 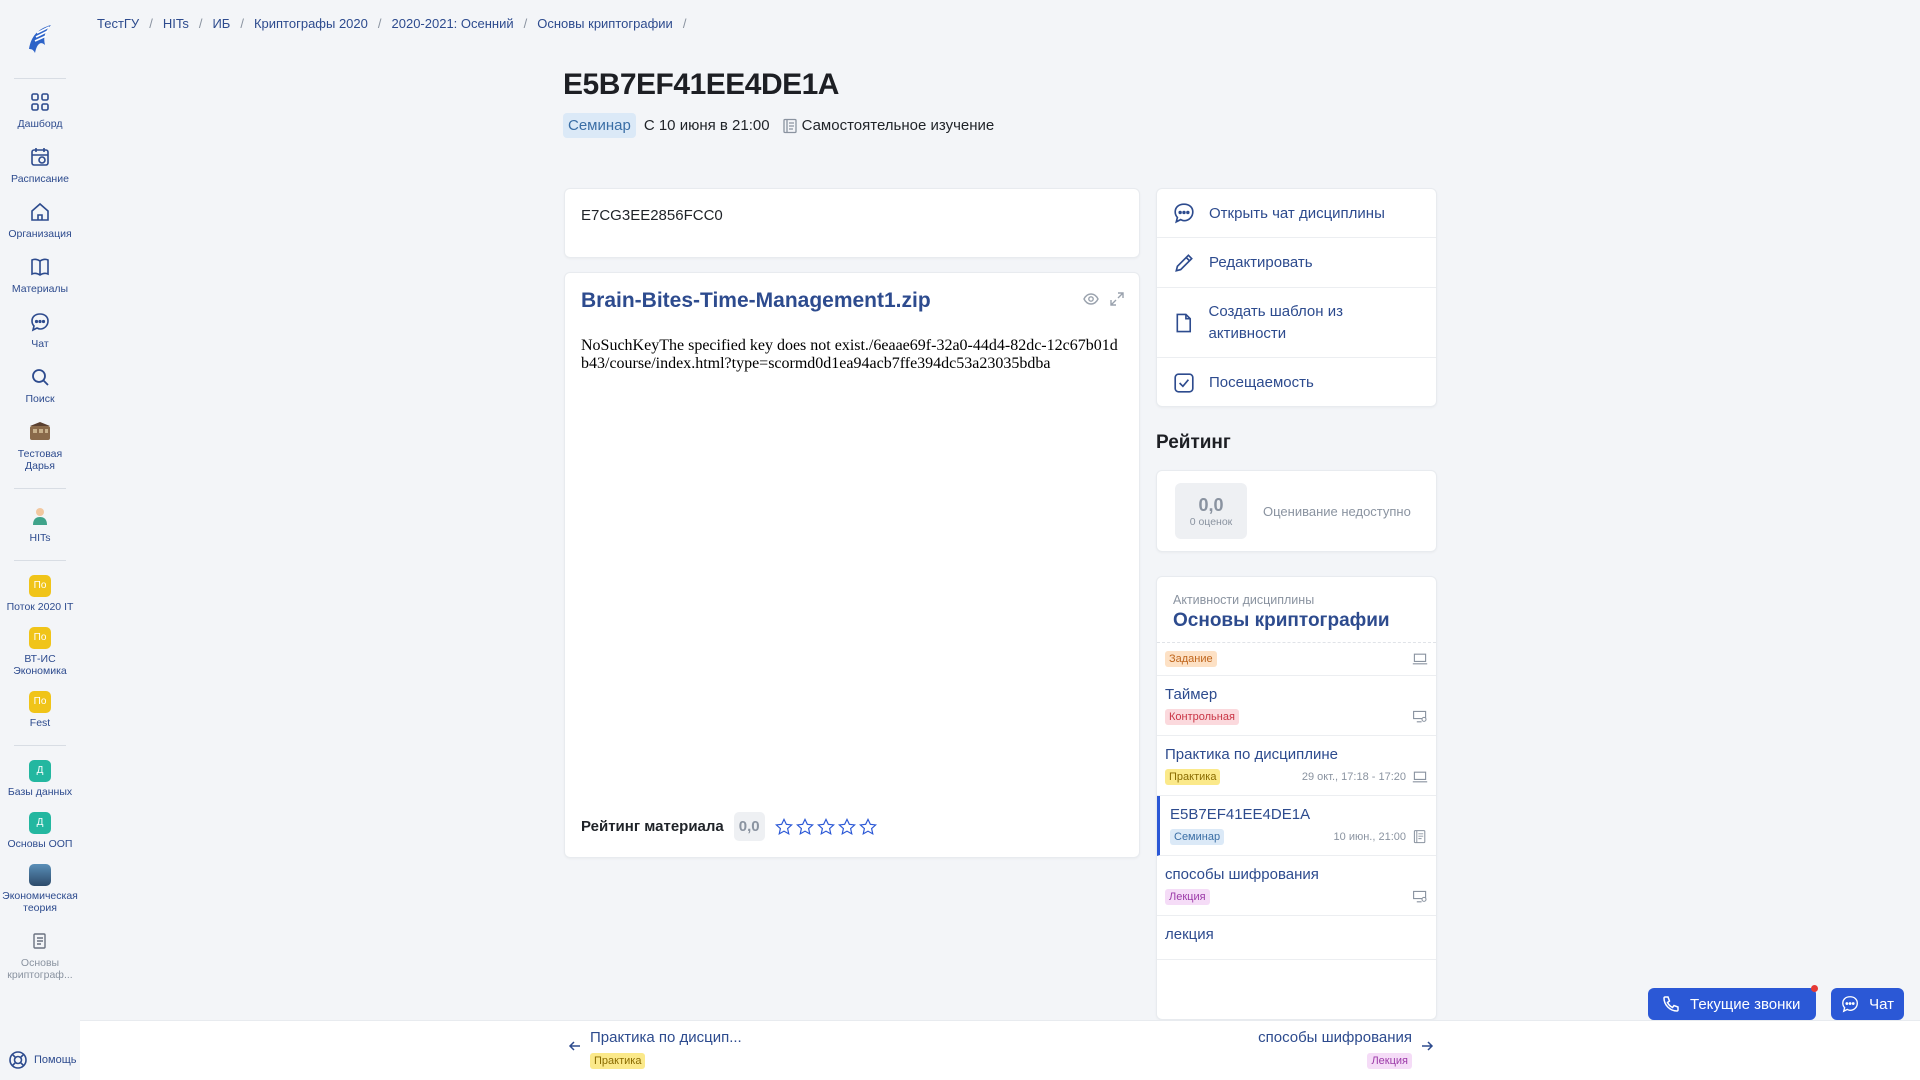 I want to click on sidebar-item-schedule: Расписание, so click(x=40, y=164).